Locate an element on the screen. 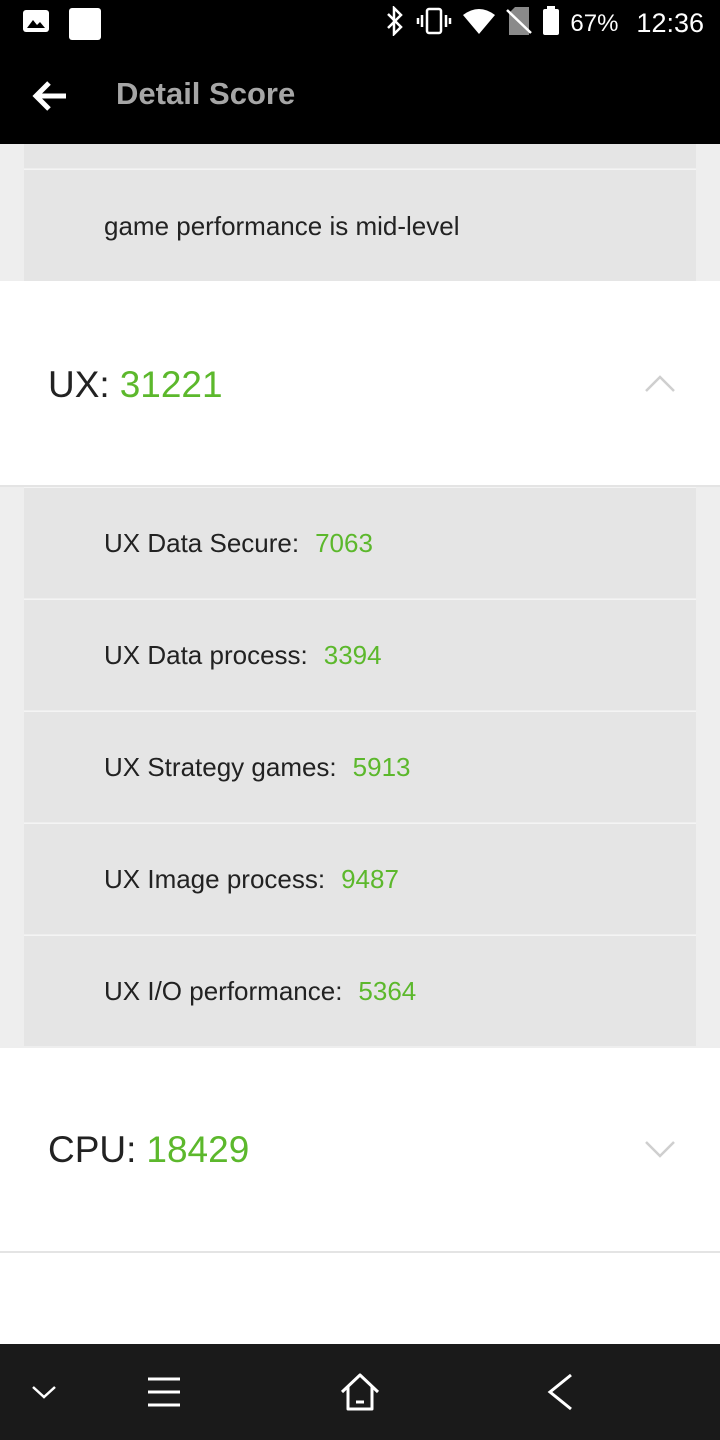 Image resolution: width=720 pixels, height=1440 pixels. battery-percent: 67% is located at coordinates (594, 23).